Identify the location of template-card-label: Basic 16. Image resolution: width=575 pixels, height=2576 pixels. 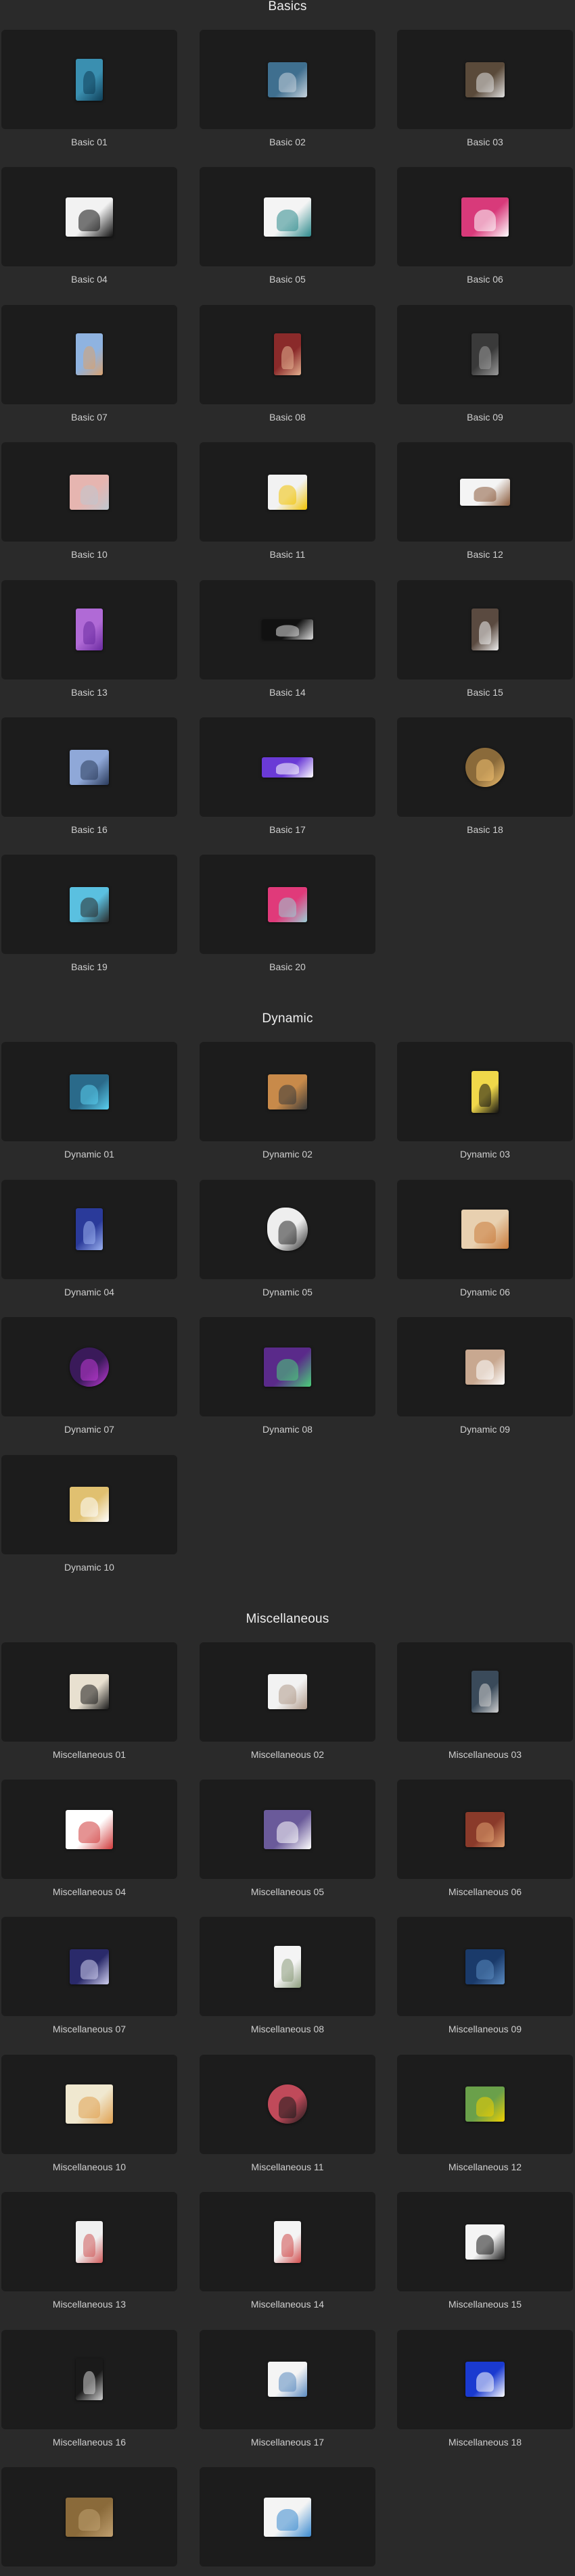
(89, 829).